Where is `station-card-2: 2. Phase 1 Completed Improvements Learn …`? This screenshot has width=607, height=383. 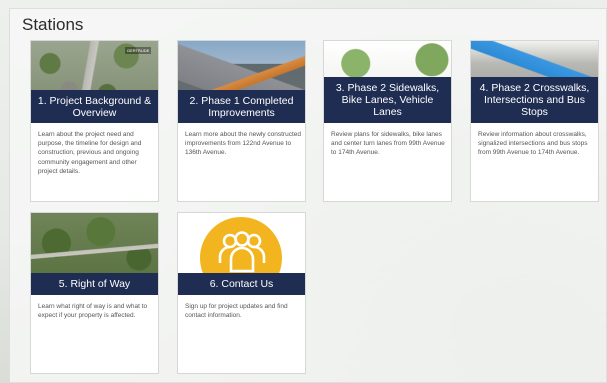
station-card-2: 2. Phase 1 Completed Improvements Learn … is located at coordinates (241, 121).